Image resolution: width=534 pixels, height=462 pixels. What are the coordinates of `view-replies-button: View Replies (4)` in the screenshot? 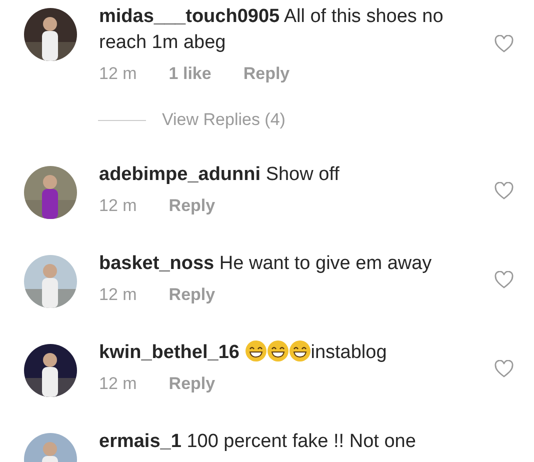 It's located at (224, 120).